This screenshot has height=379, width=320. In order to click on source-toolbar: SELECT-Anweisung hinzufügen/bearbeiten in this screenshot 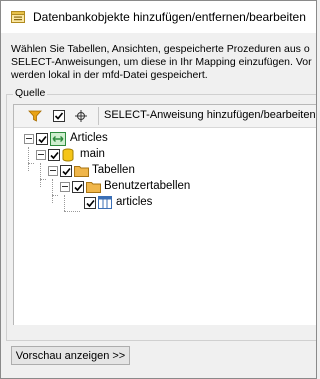, I will do `click(165, 116)`.